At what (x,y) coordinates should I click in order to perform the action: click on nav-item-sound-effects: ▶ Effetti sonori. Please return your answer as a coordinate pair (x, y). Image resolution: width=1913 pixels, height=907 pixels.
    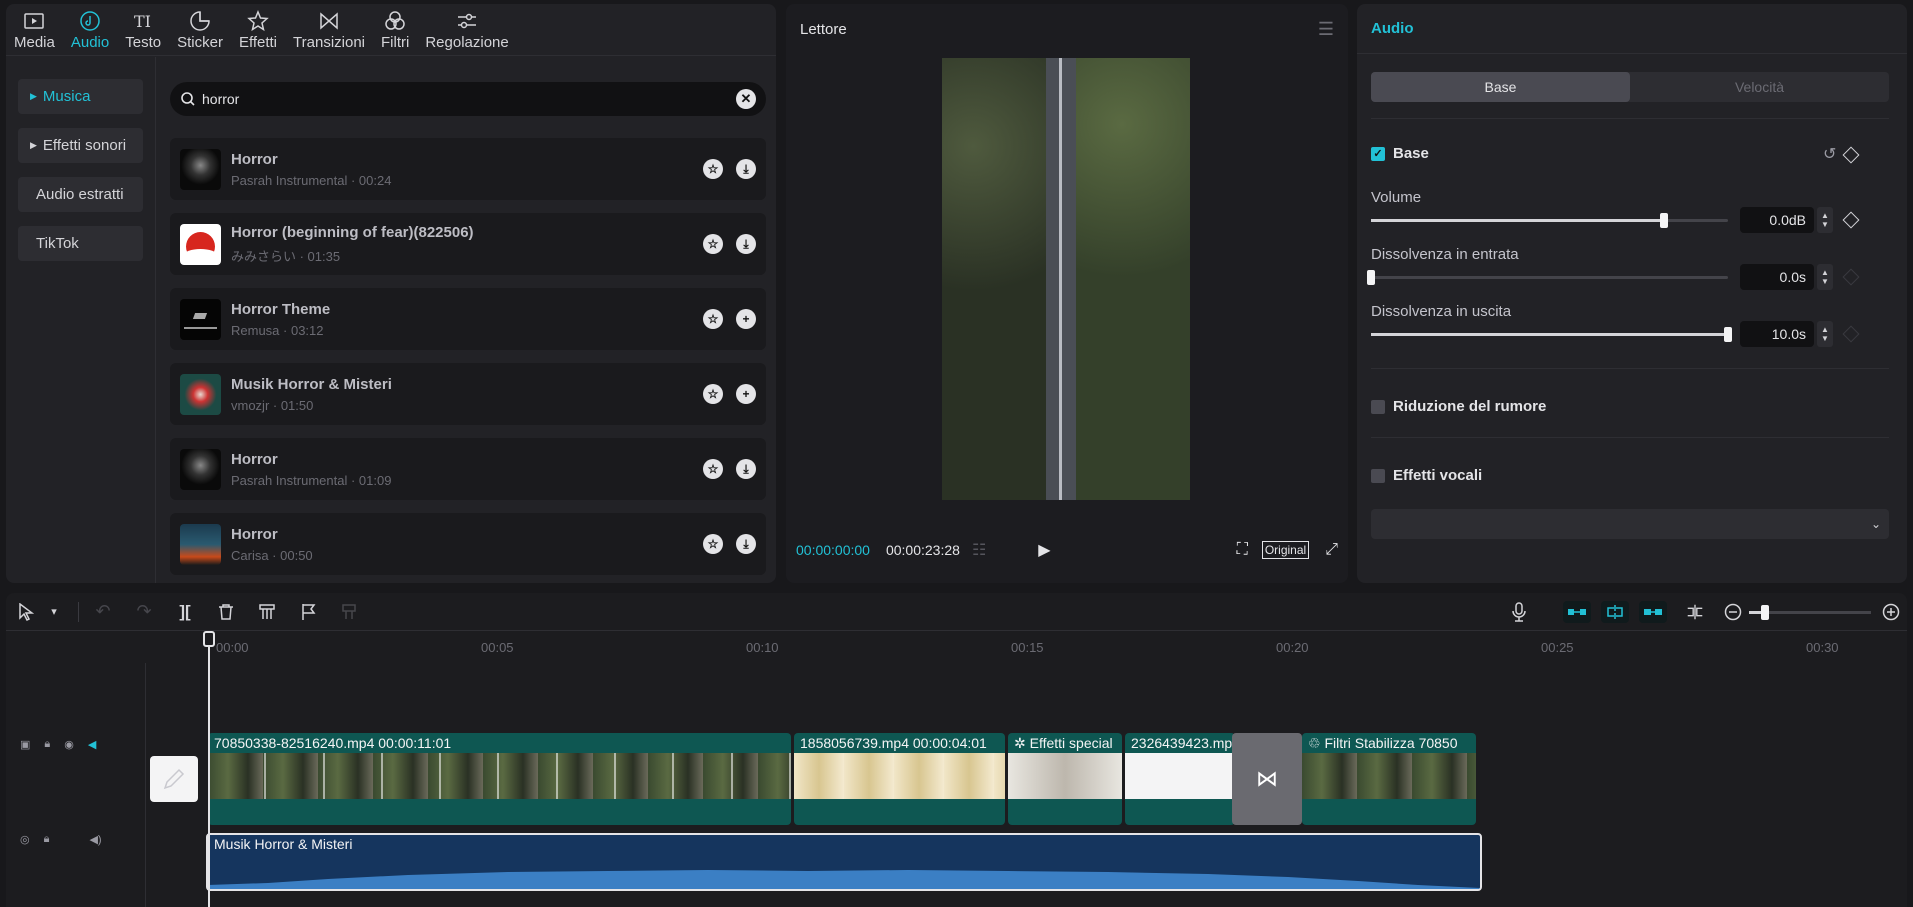
    Looking at the image, I should click on (80, 145).